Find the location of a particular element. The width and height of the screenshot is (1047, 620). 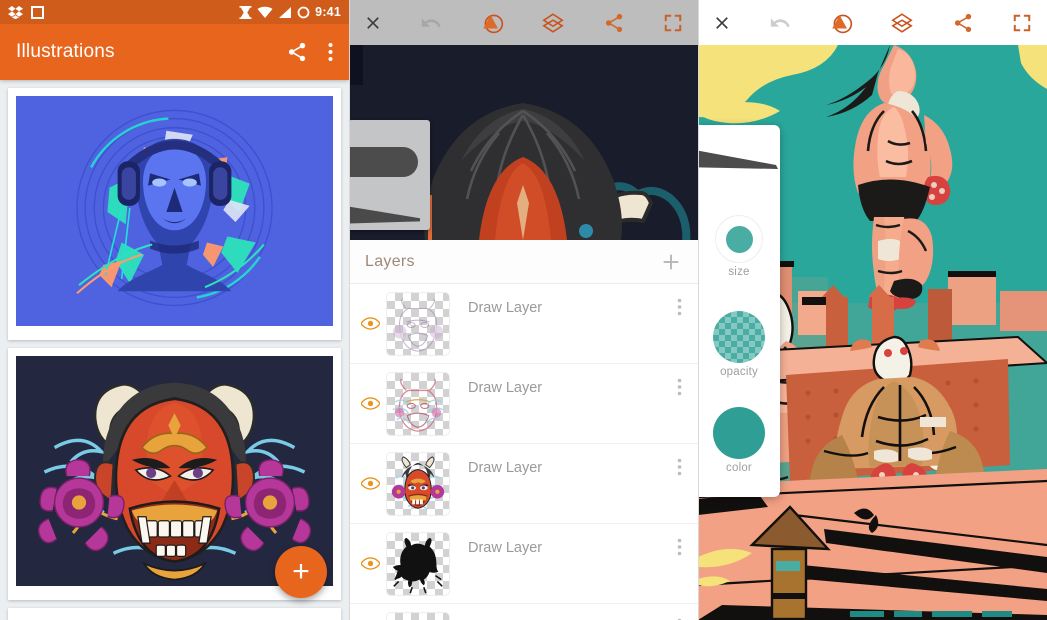

illustration-card is located at coordinates (174, 214).